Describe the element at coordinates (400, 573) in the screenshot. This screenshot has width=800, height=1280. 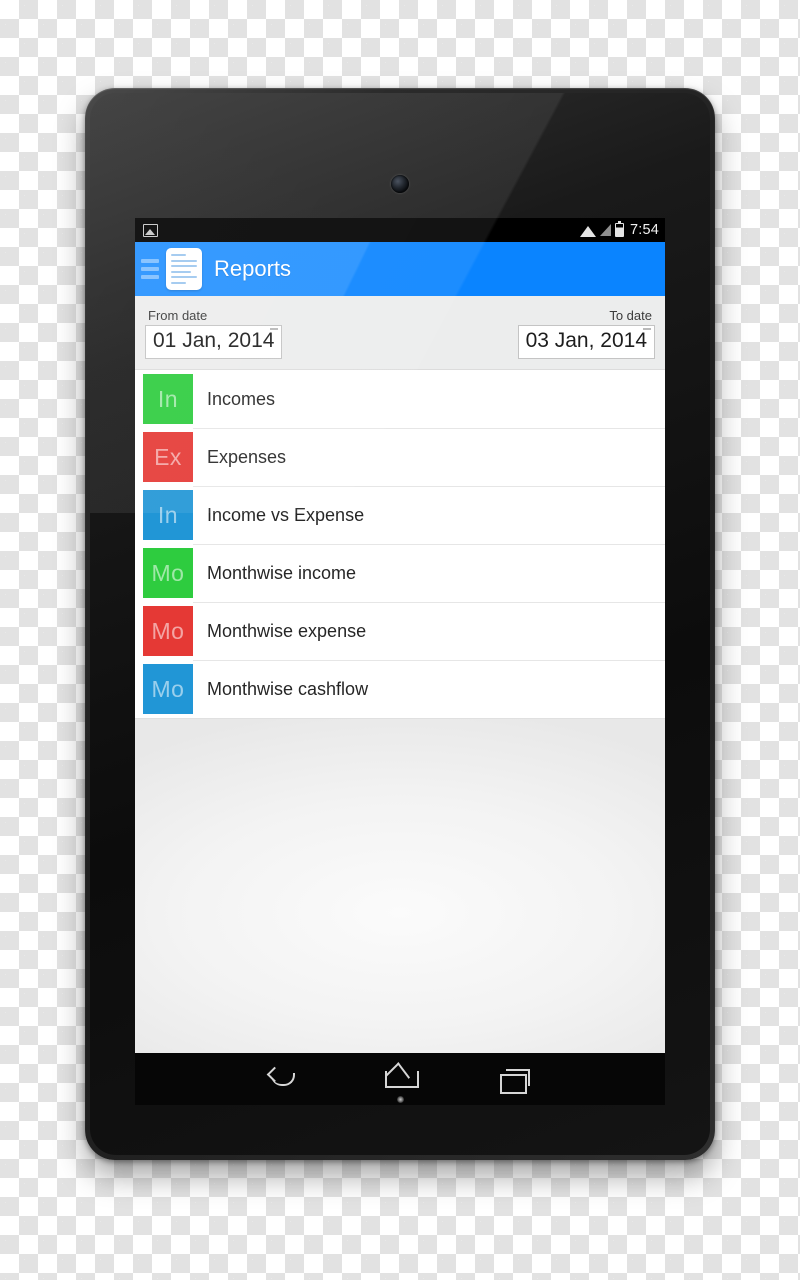
I see `list-item: Mo Monthwise income` at that location.